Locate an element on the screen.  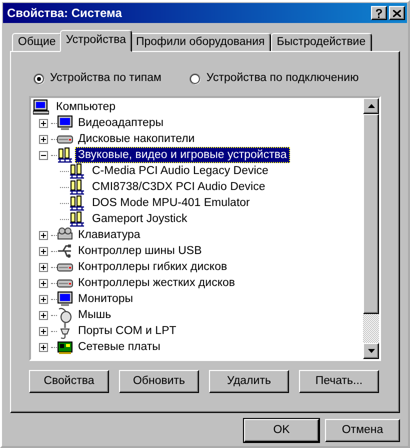
tree-item: Дисковые накопители is located at coordinates (136, 139).